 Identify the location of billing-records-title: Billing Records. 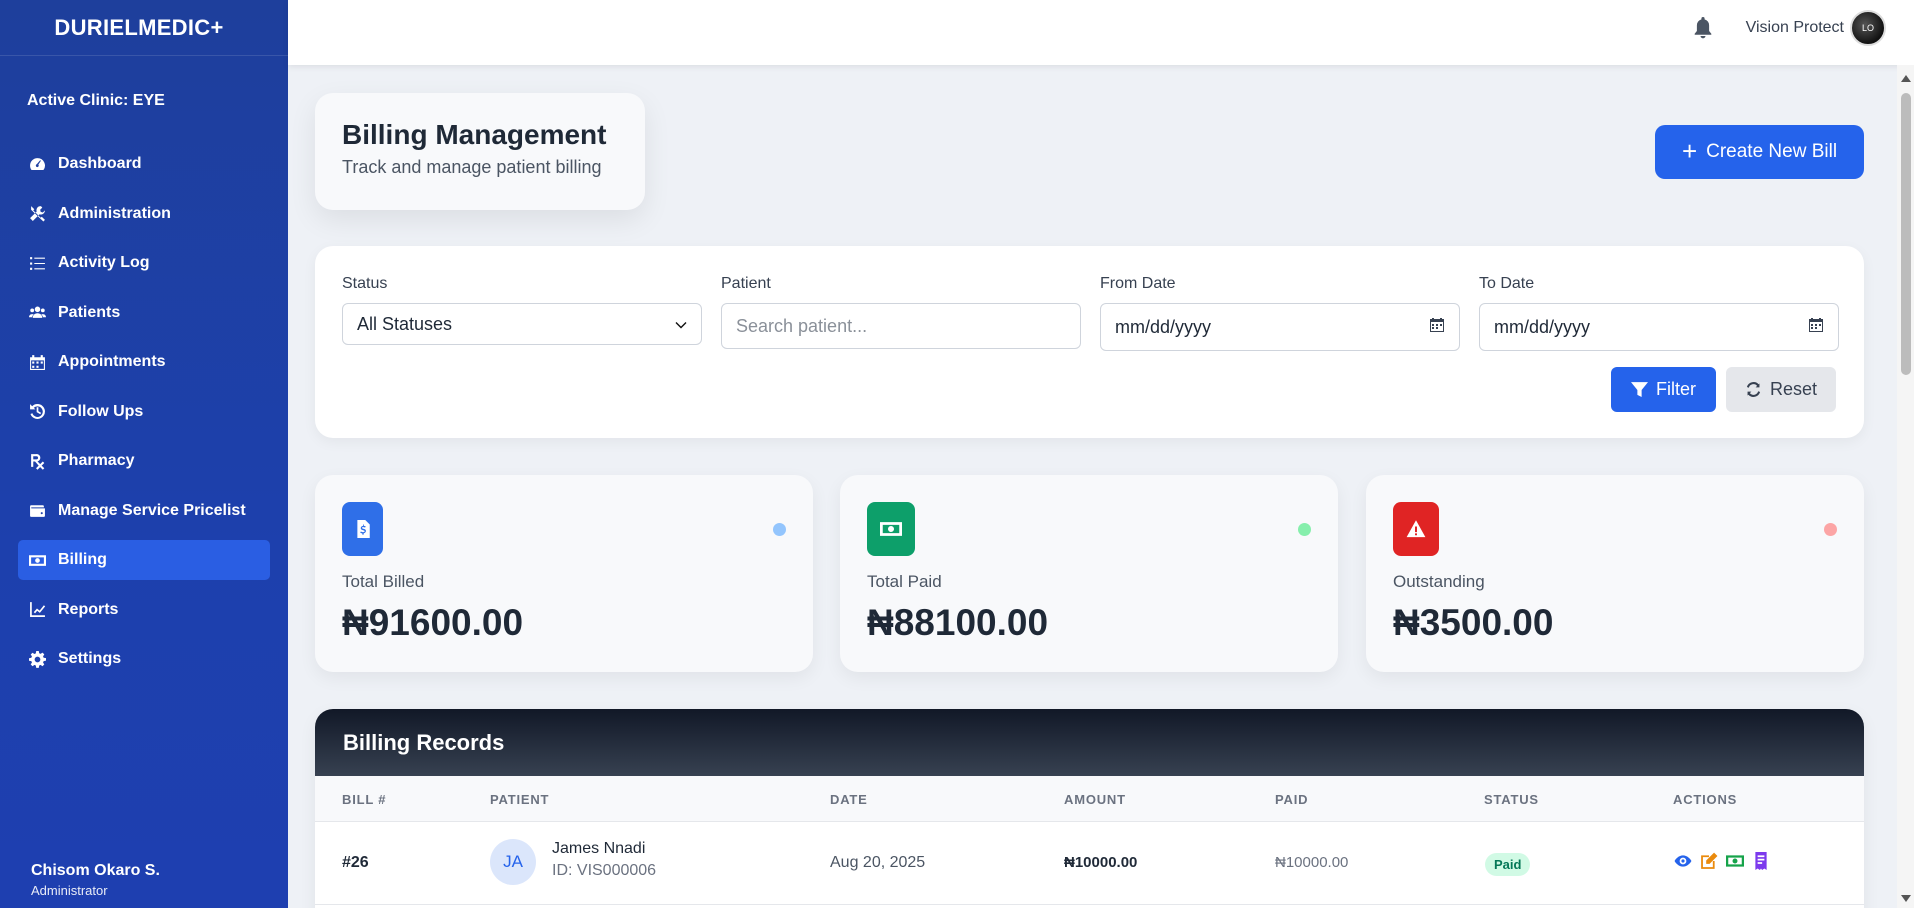
(1089, 742).